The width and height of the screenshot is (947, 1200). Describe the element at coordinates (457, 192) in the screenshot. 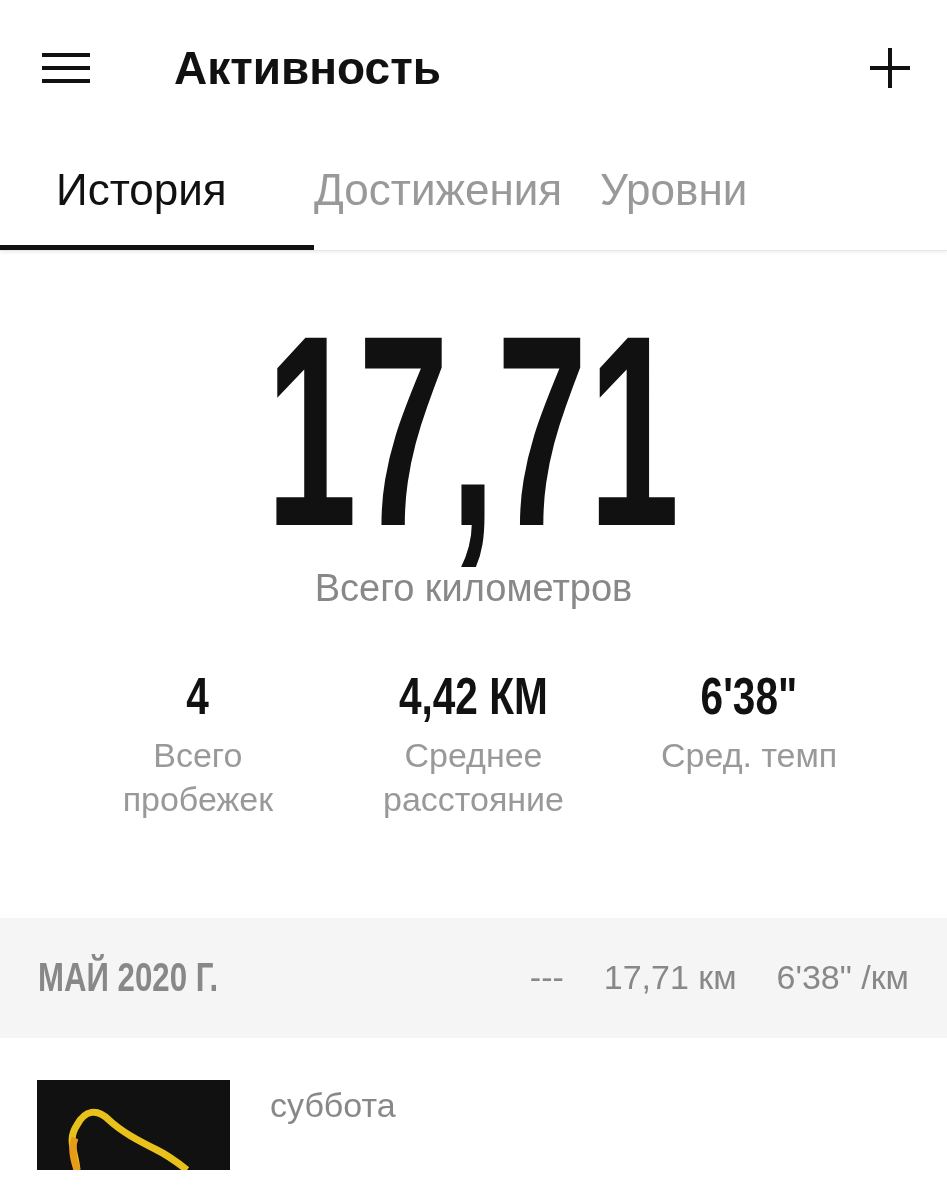

I see `tab: Достижения` at that location.